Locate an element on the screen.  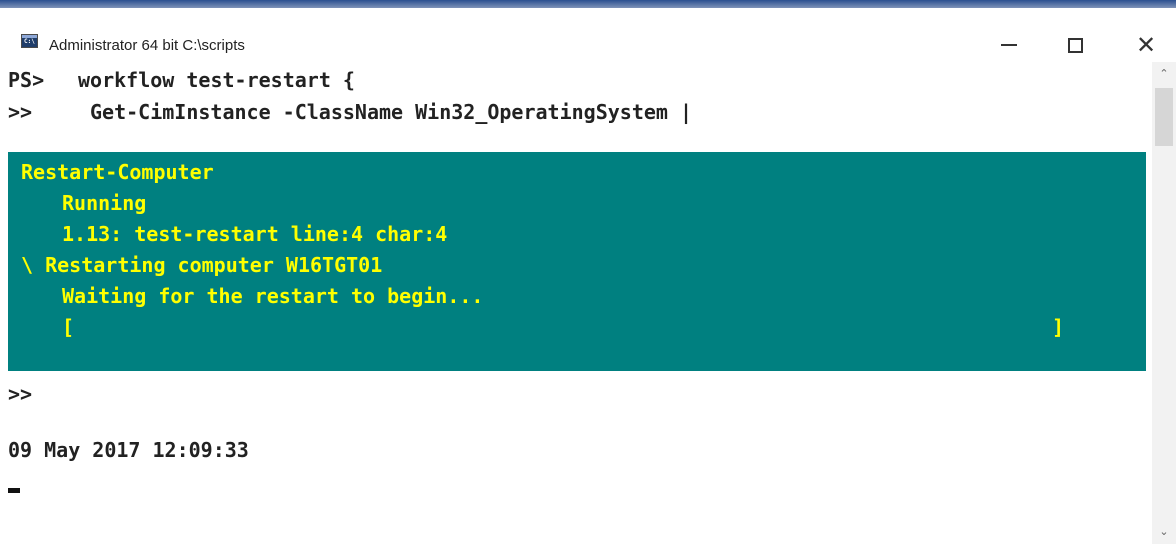
maximize-button is located at coordinates (1075, 45).